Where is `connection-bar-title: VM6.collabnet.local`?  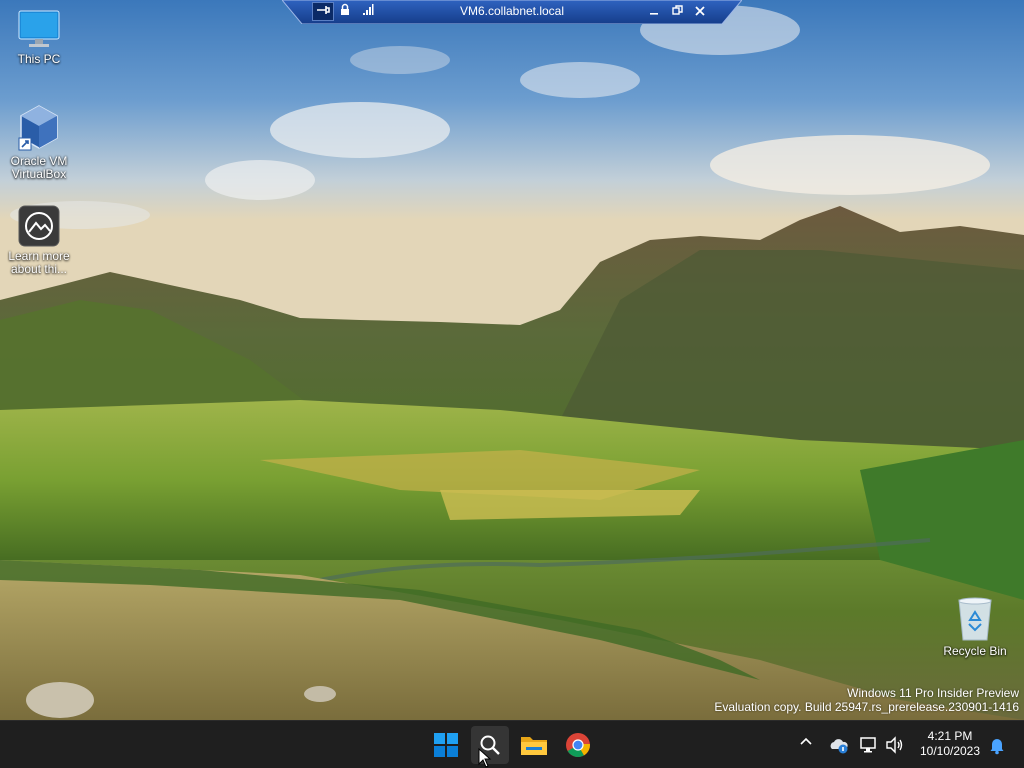 connection-bar-title: VM6.collabnet.local is located at coordinates (512, 11).